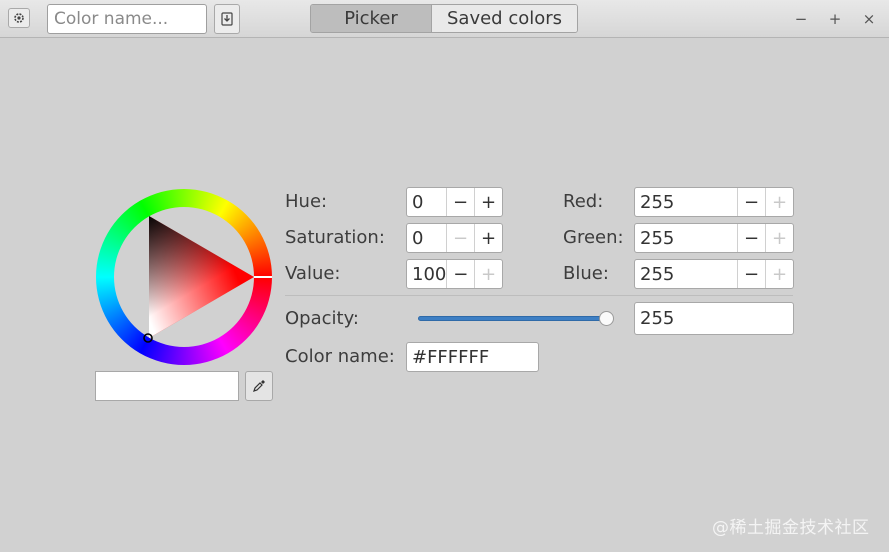 Image resolution: width=889 pixels, height=552 pixels. I want to click on save-color-button, so click(227, 19).